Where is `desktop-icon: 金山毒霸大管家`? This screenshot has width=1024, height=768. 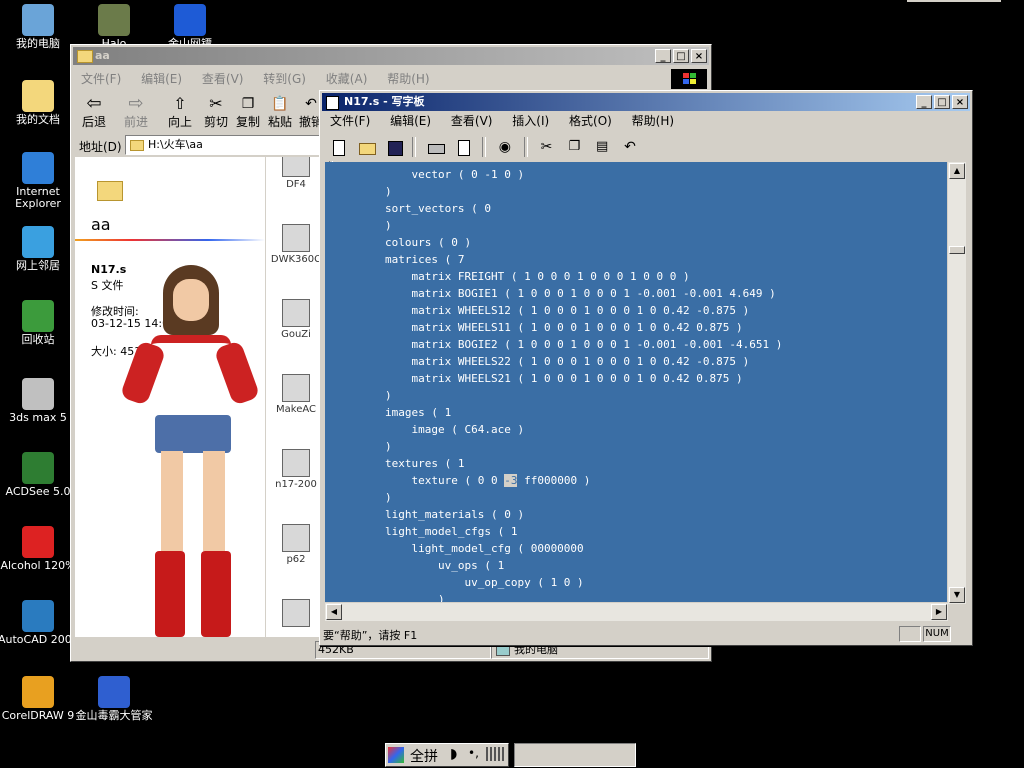
desktop-icon: 金山毒霸大管家 is located at coordinates (114, 699).